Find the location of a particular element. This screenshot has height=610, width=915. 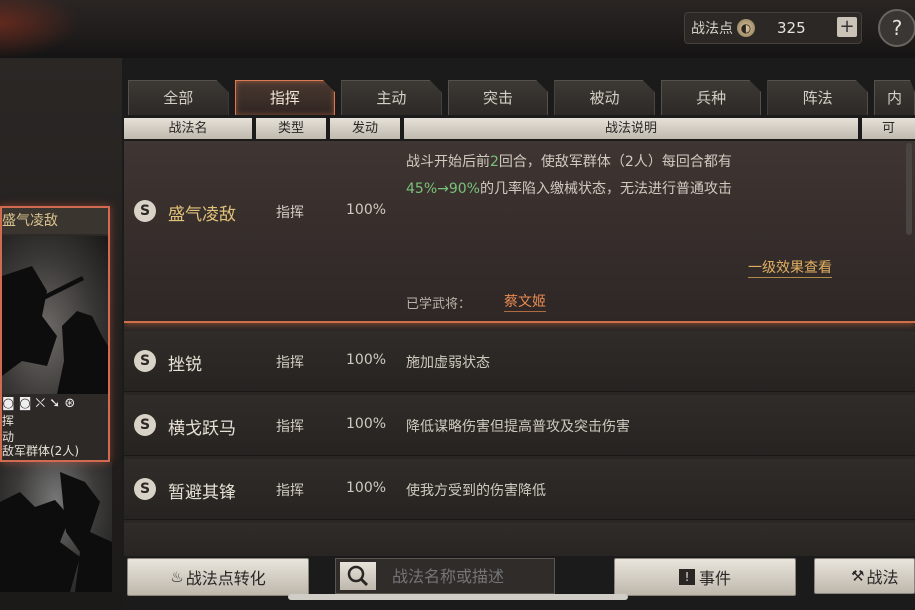

tab-active: 主动 is located at coordinates (391, 97).